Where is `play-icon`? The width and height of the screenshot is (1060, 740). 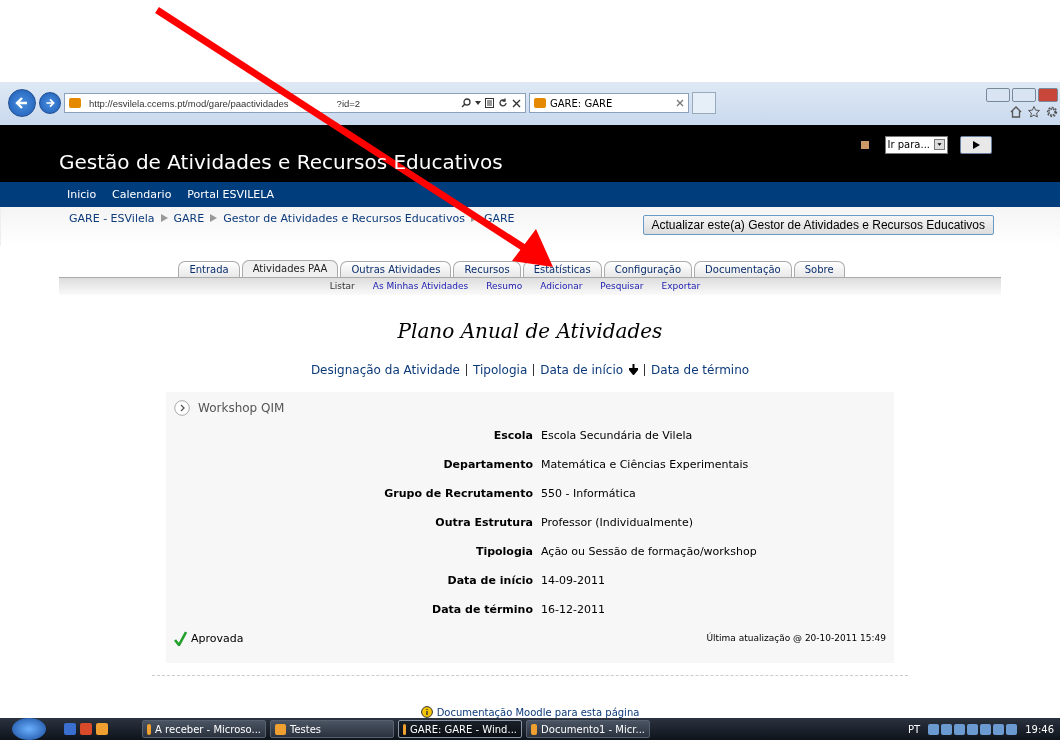
play-icon is located at coordinates (976, 144).